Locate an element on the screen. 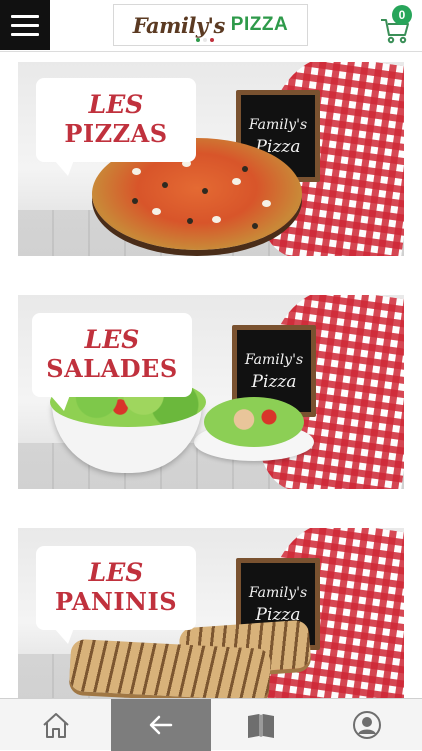 The image size is (422, 751). back-arrow-icon is located at coordinates (161, 725).